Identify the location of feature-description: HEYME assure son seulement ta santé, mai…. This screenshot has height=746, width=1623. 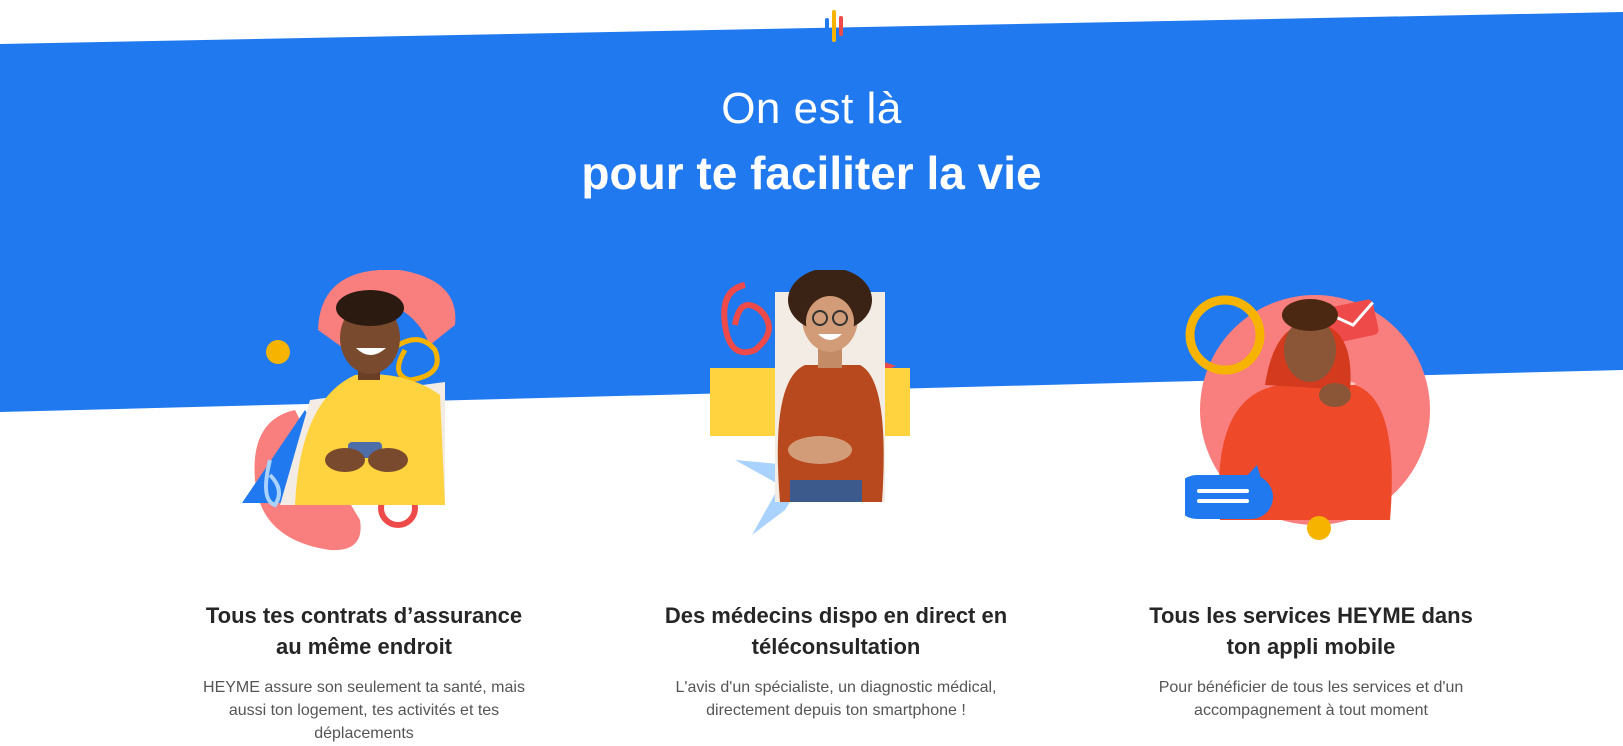
(364, 710).